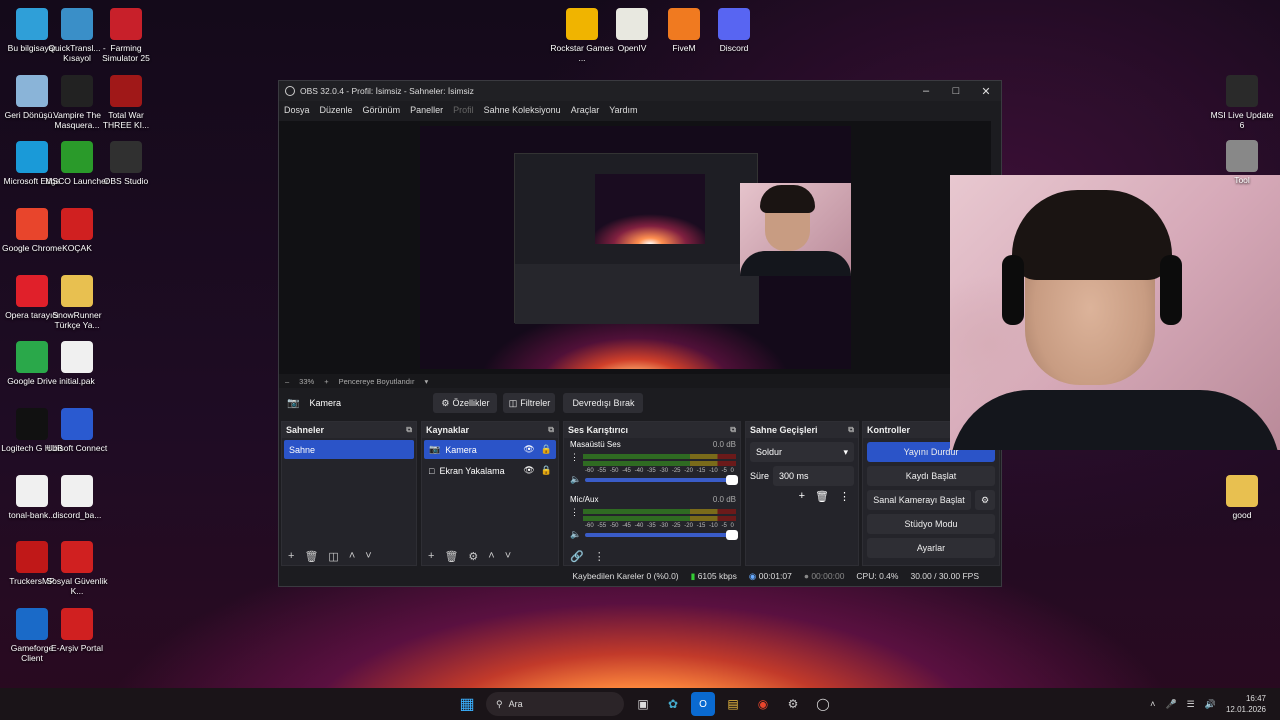 Image resolution: width=1280 pixels, height=720 pixels. I want to click on record-icon: ●, so click(806, 576).